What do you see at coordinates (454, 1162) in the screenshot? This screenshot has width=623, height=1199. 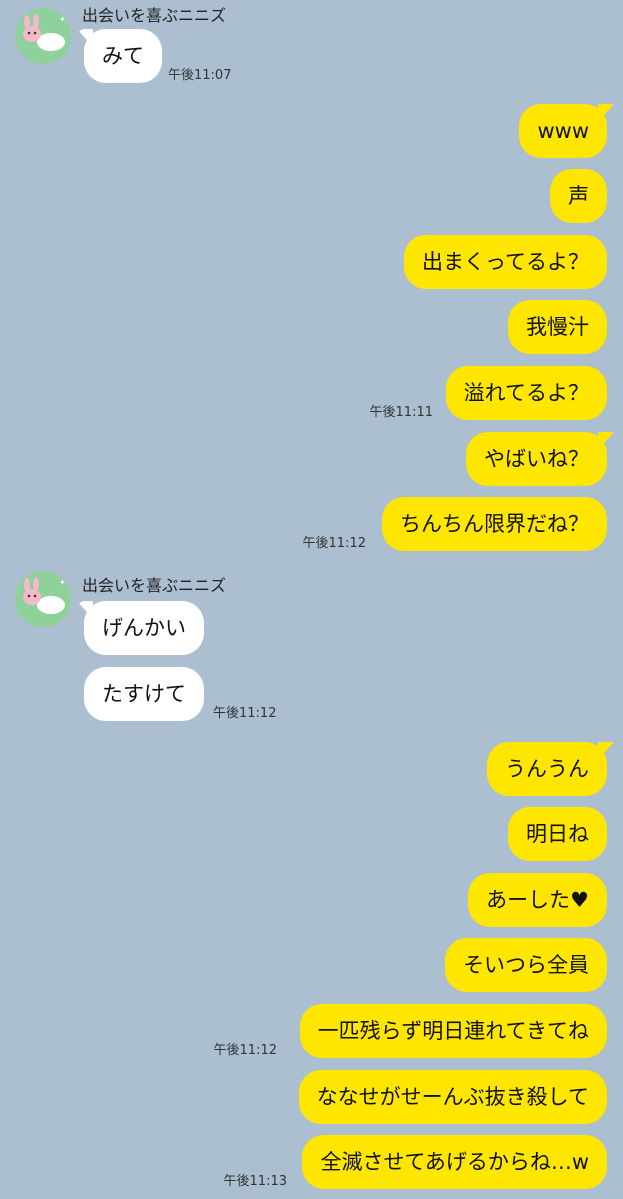 I see `outgoing-message: 全滅させてあげるからね…w` at bounding box center [454, 1162].